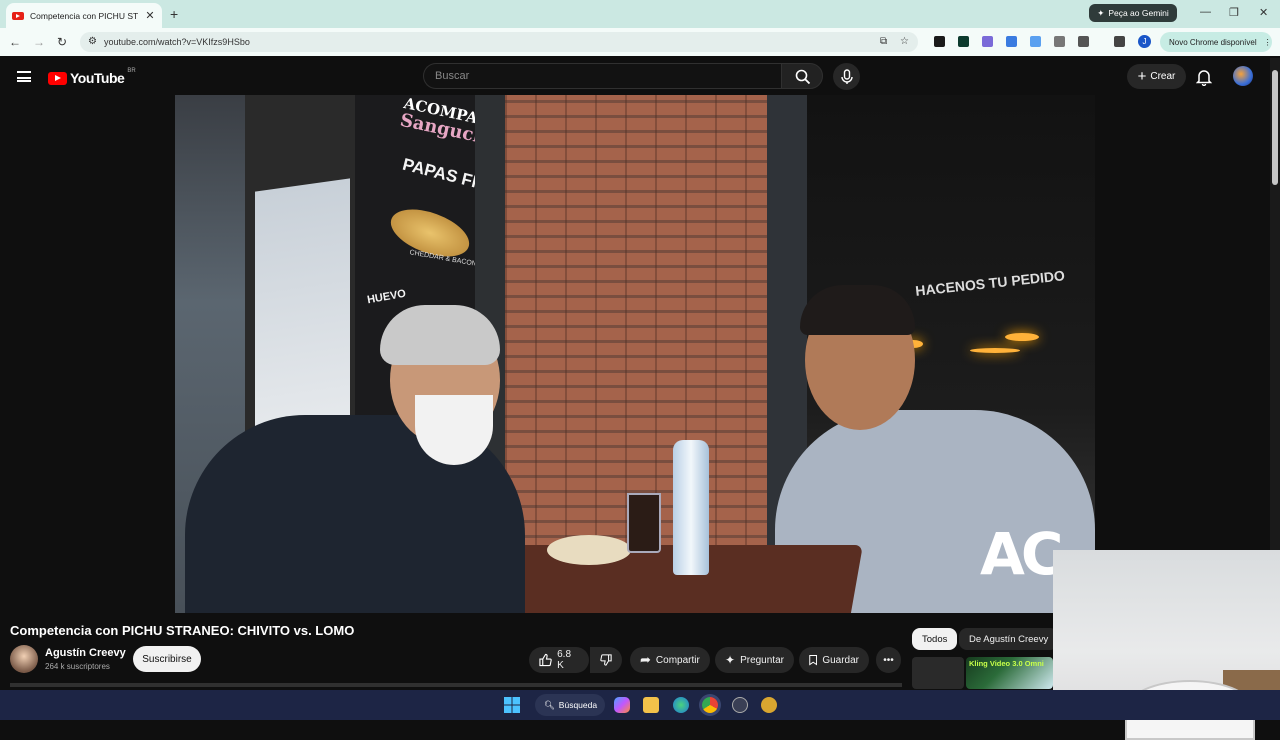 This screenshot has width=1280, height=740. I want to click on obs-icon, so click(740, 705).